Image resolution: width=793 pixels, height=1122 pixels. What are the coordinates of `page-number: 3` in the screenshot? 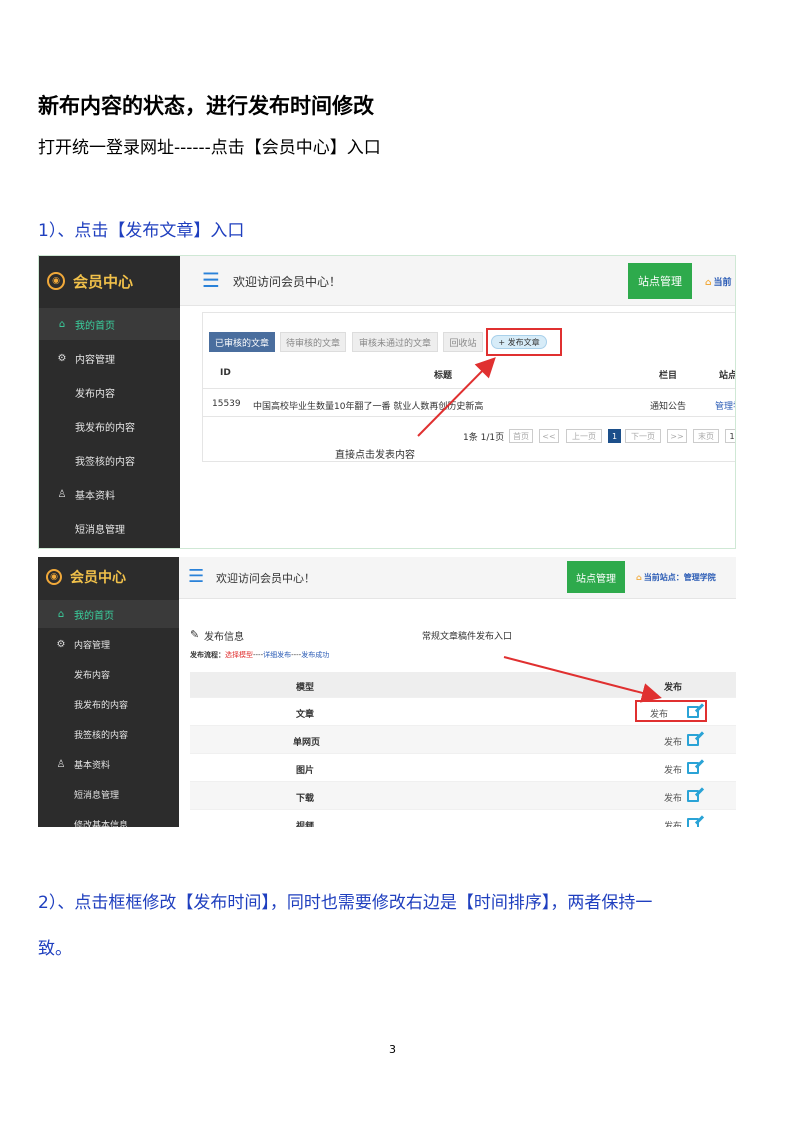 It's located at (392, 1049).